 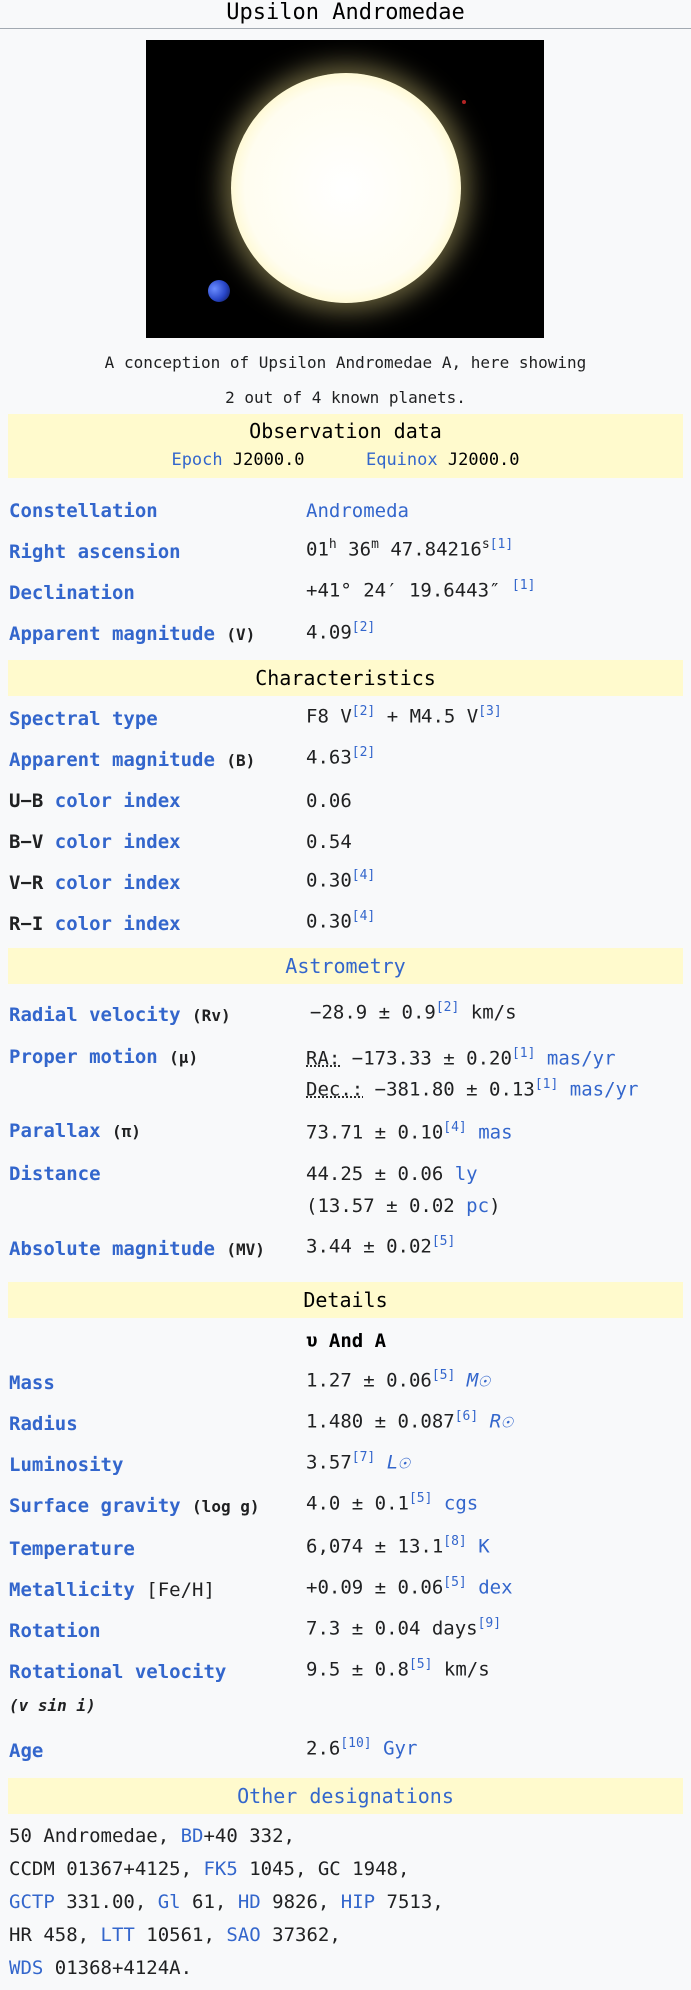 I want to click on distance-label: Distance, so click(x=55, y=1174).